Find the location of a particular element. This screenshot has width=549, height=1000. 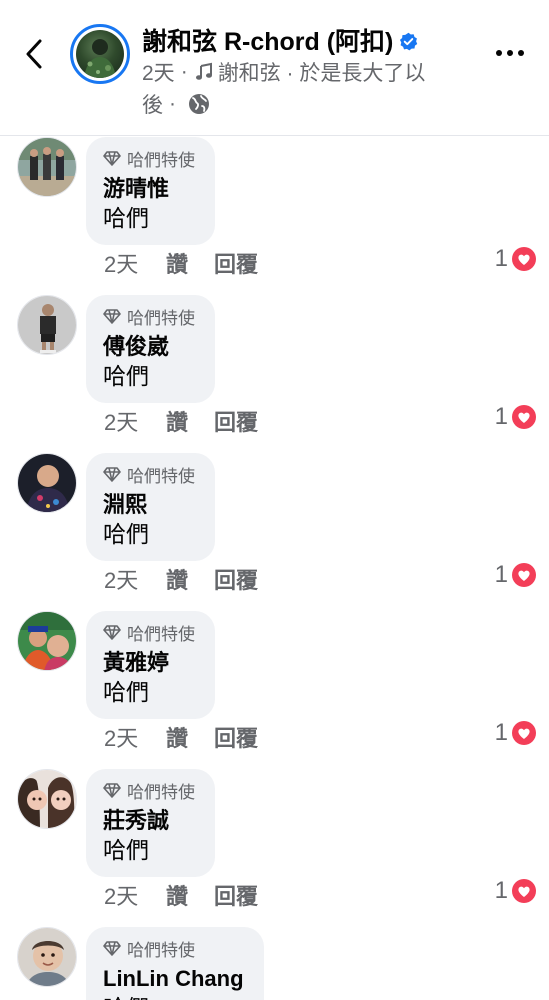

comment-author: 淵熙 is located at coordinates (149, 505).